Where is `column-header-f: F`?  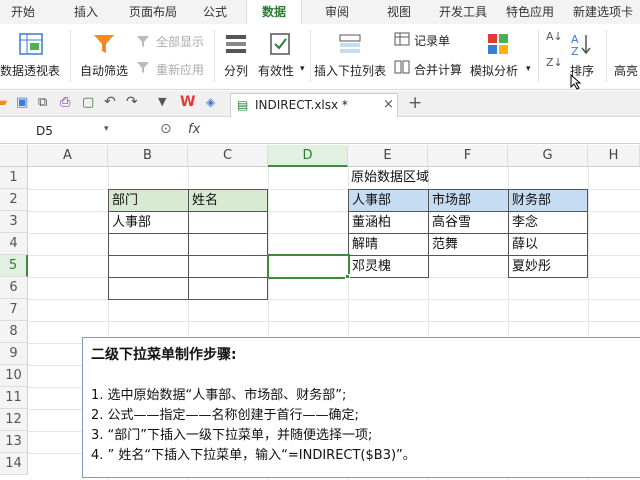 column-header-f: F is located at coordinates (468, 156).